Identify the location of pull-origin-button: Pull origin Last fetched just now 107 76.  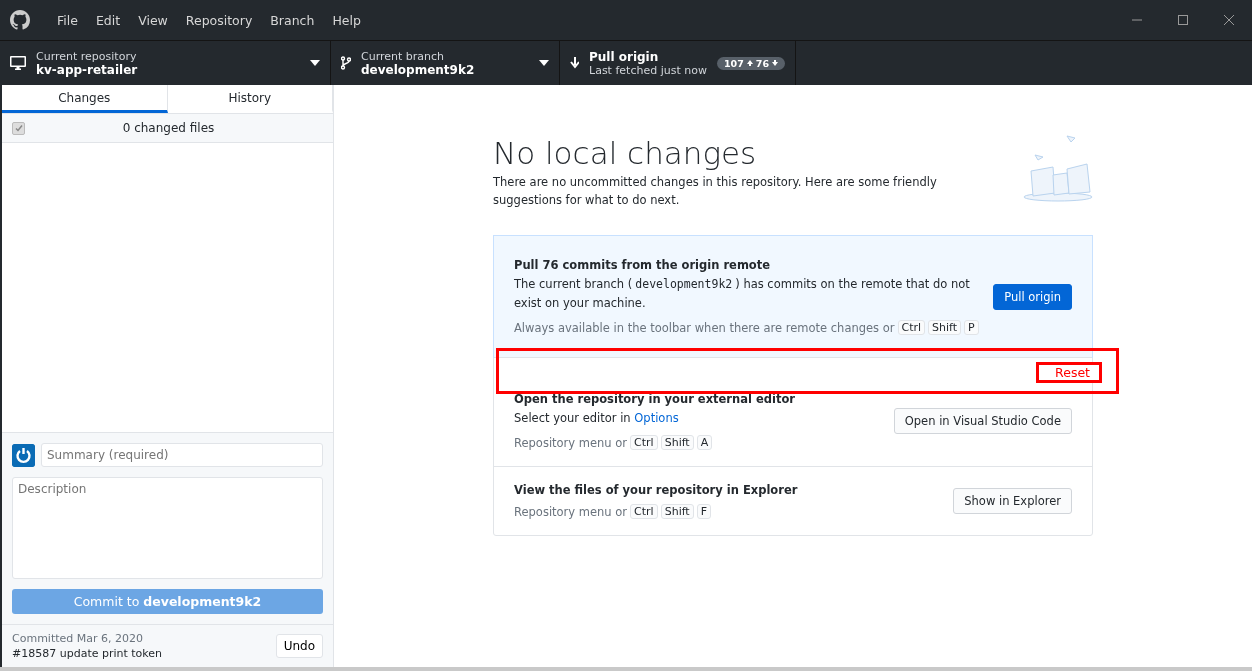
(678, 63).